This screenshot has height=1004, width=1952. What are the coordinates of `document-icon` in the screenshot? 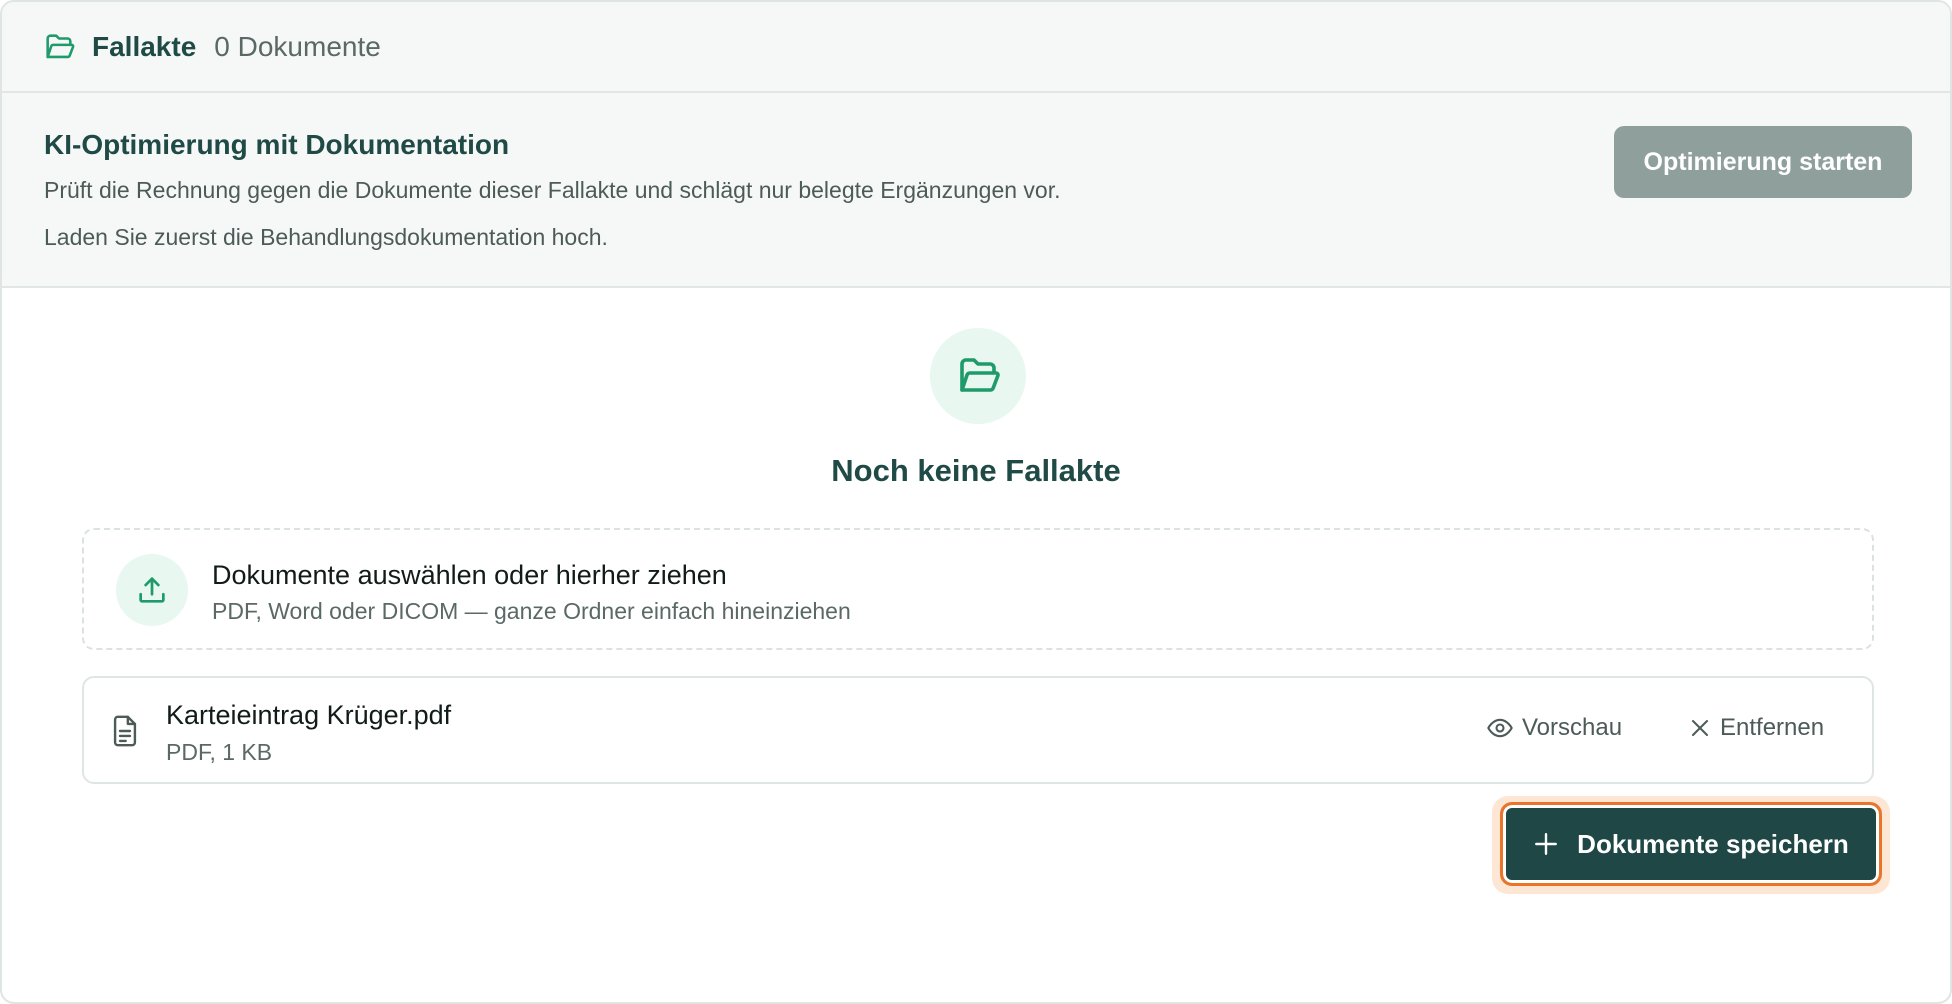 It's located at (125, 731).